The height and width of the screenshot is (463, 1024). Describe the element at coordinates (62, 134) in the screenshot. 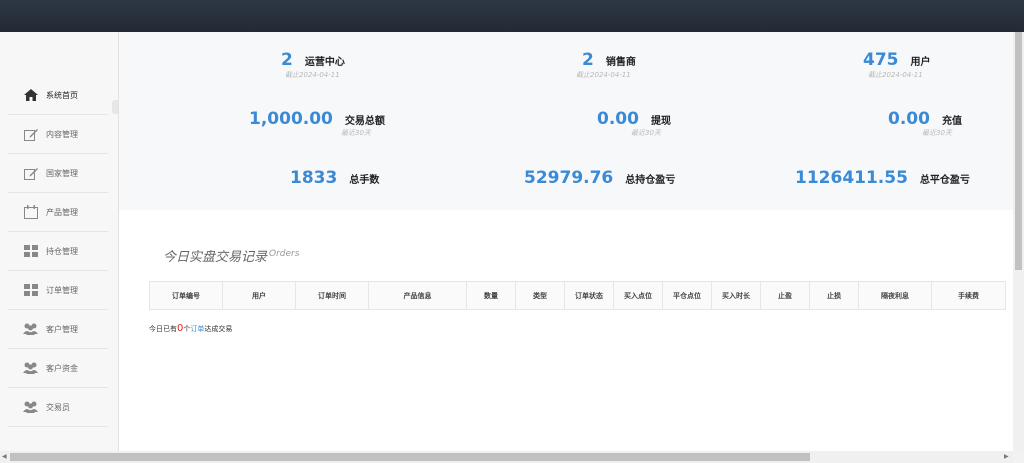

I see `sidebar-item-label: 内容管理` at that location.